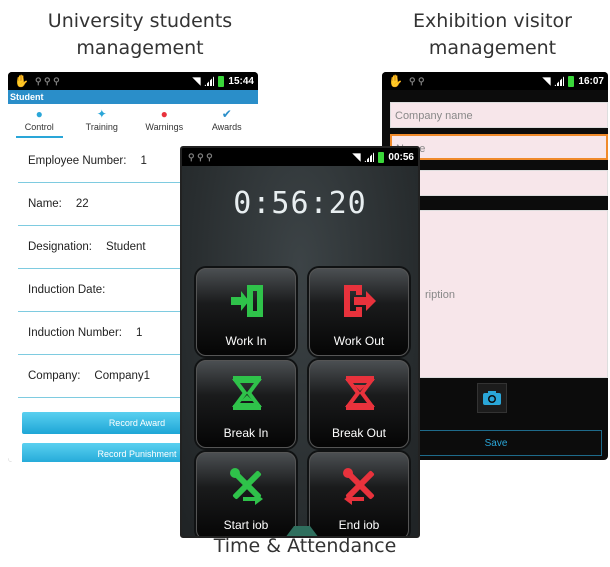 This screenshot has width=610, height=567. I want to click on work-out-button: Work Out, so click(359, 312).